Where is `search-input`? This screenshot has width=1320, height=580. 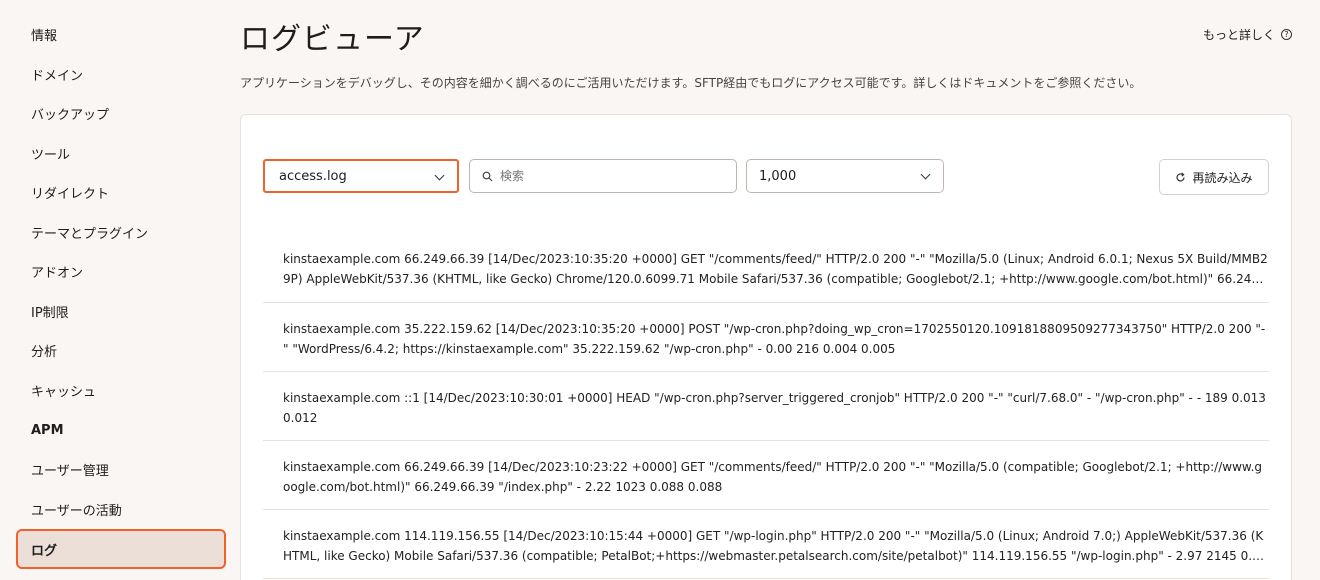 search-input is located at coordinates (610, 176).